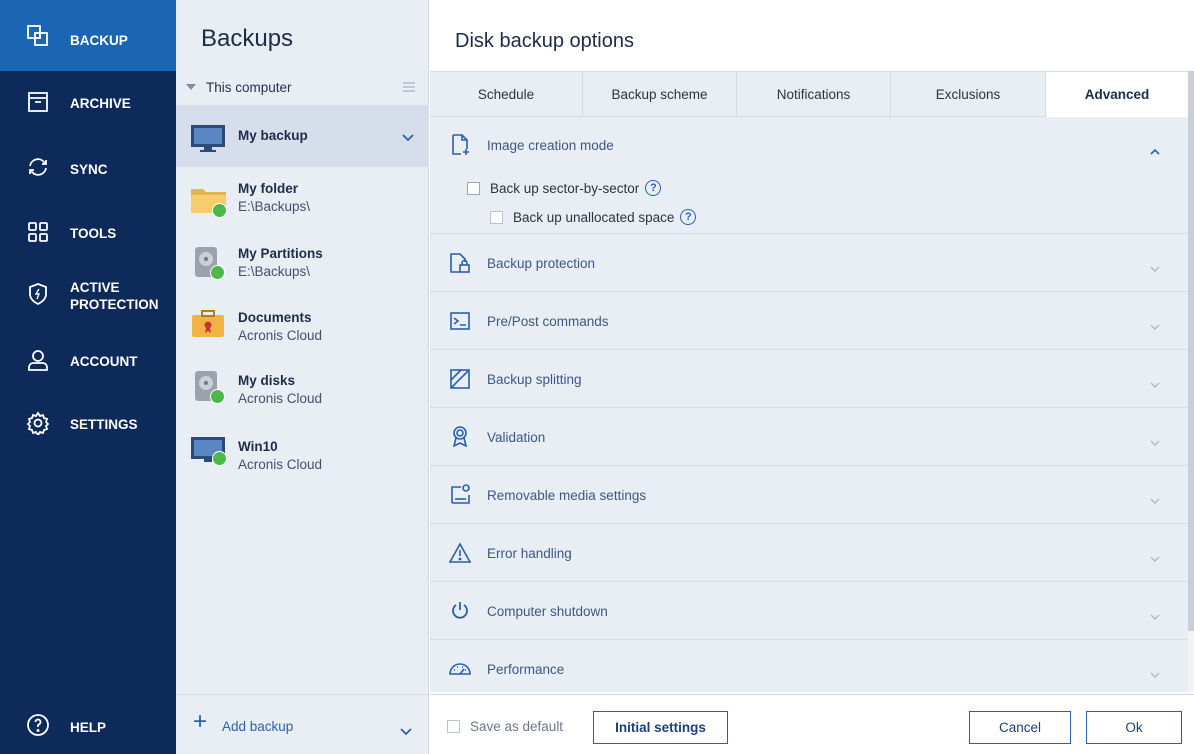 The image size is (1194, 754). I want to click on section-computer-shutdown: Computer shutdown, so click(809, 611).